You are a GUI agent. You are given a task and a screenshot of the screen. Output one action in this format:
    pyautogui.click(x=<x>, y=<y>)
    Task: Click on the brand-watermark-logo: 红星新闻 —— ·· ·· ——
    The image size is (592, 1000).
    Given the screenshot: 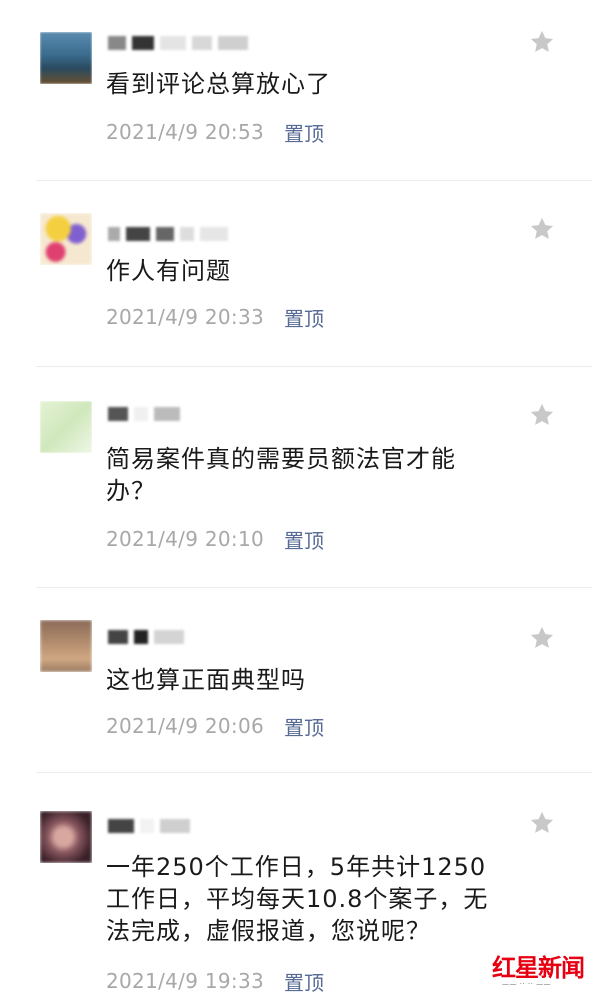 What is the action you would take?
    pyautogui.click(x=538, y=972)
    